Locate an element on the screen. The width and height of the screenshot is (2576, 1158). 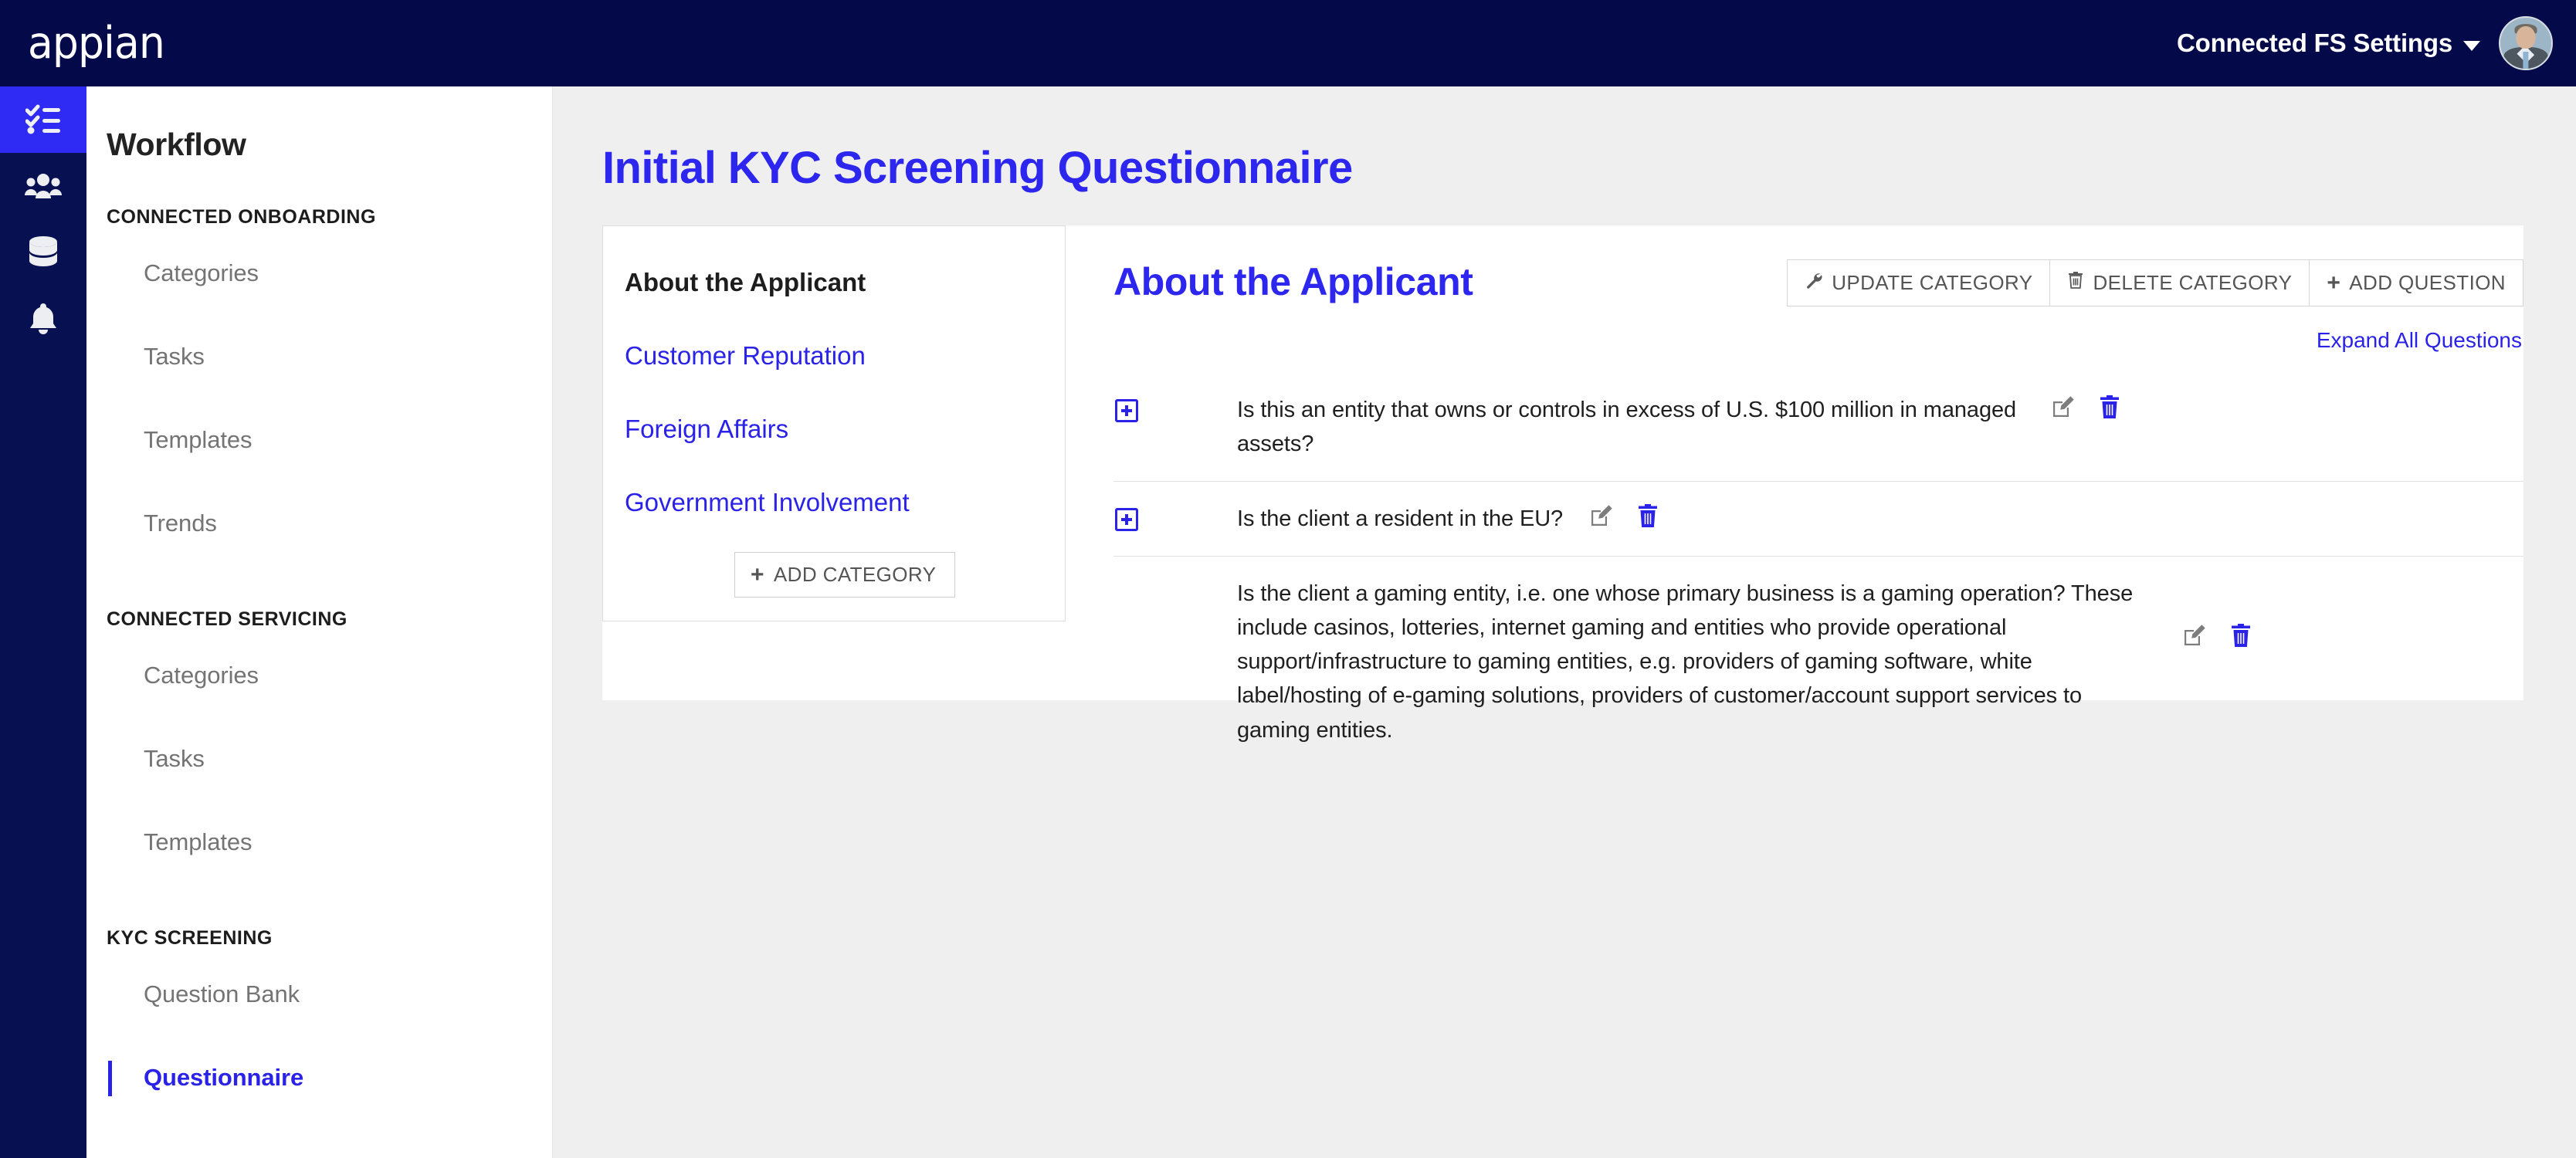
connected-fs-settings-menu: Connected FS Settings is located at coordinates (2328, 43).